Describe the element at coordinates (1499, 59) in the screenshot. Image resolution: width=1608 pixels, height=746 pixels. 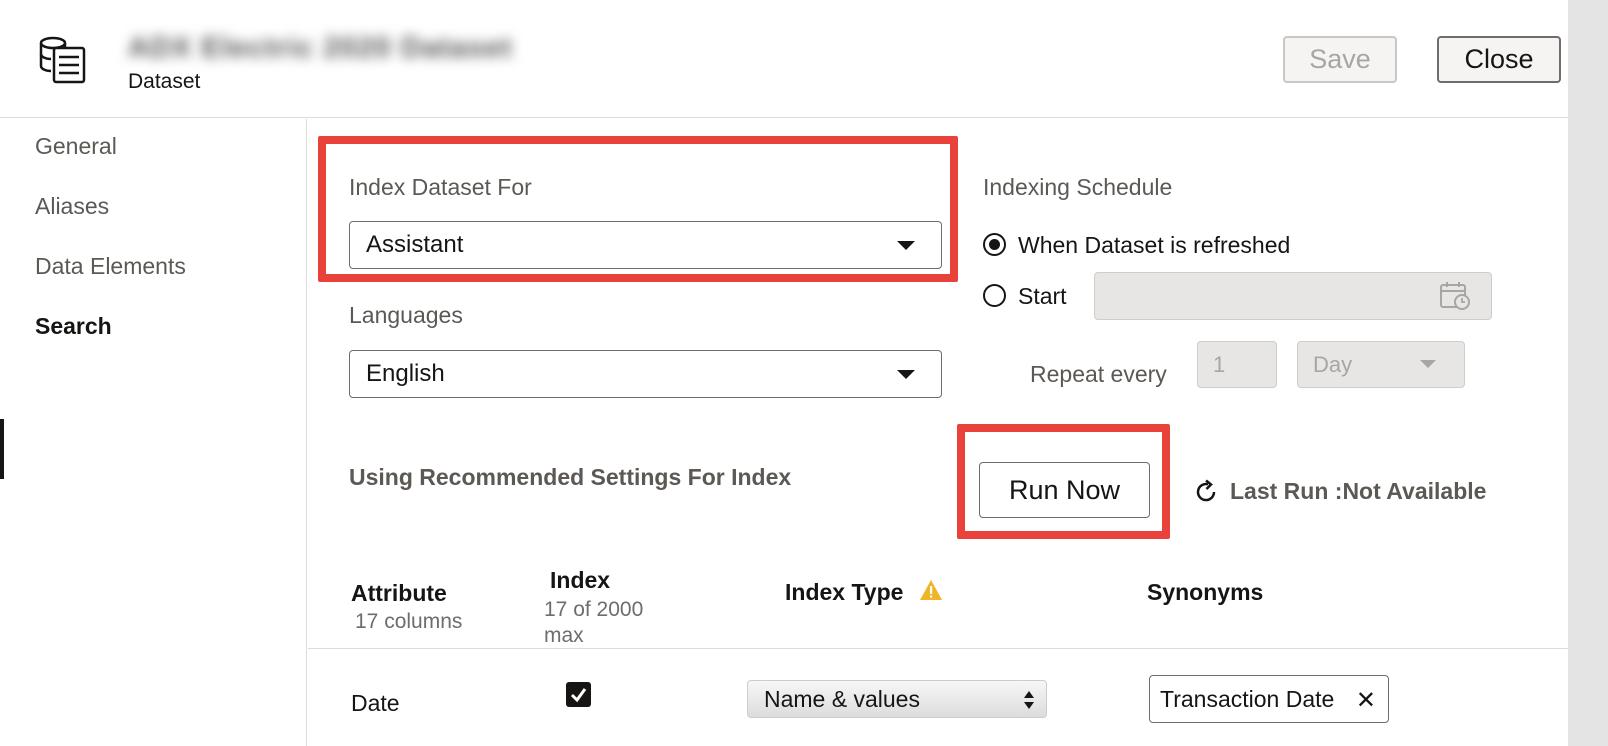
I see `close-button: Close` at that location.